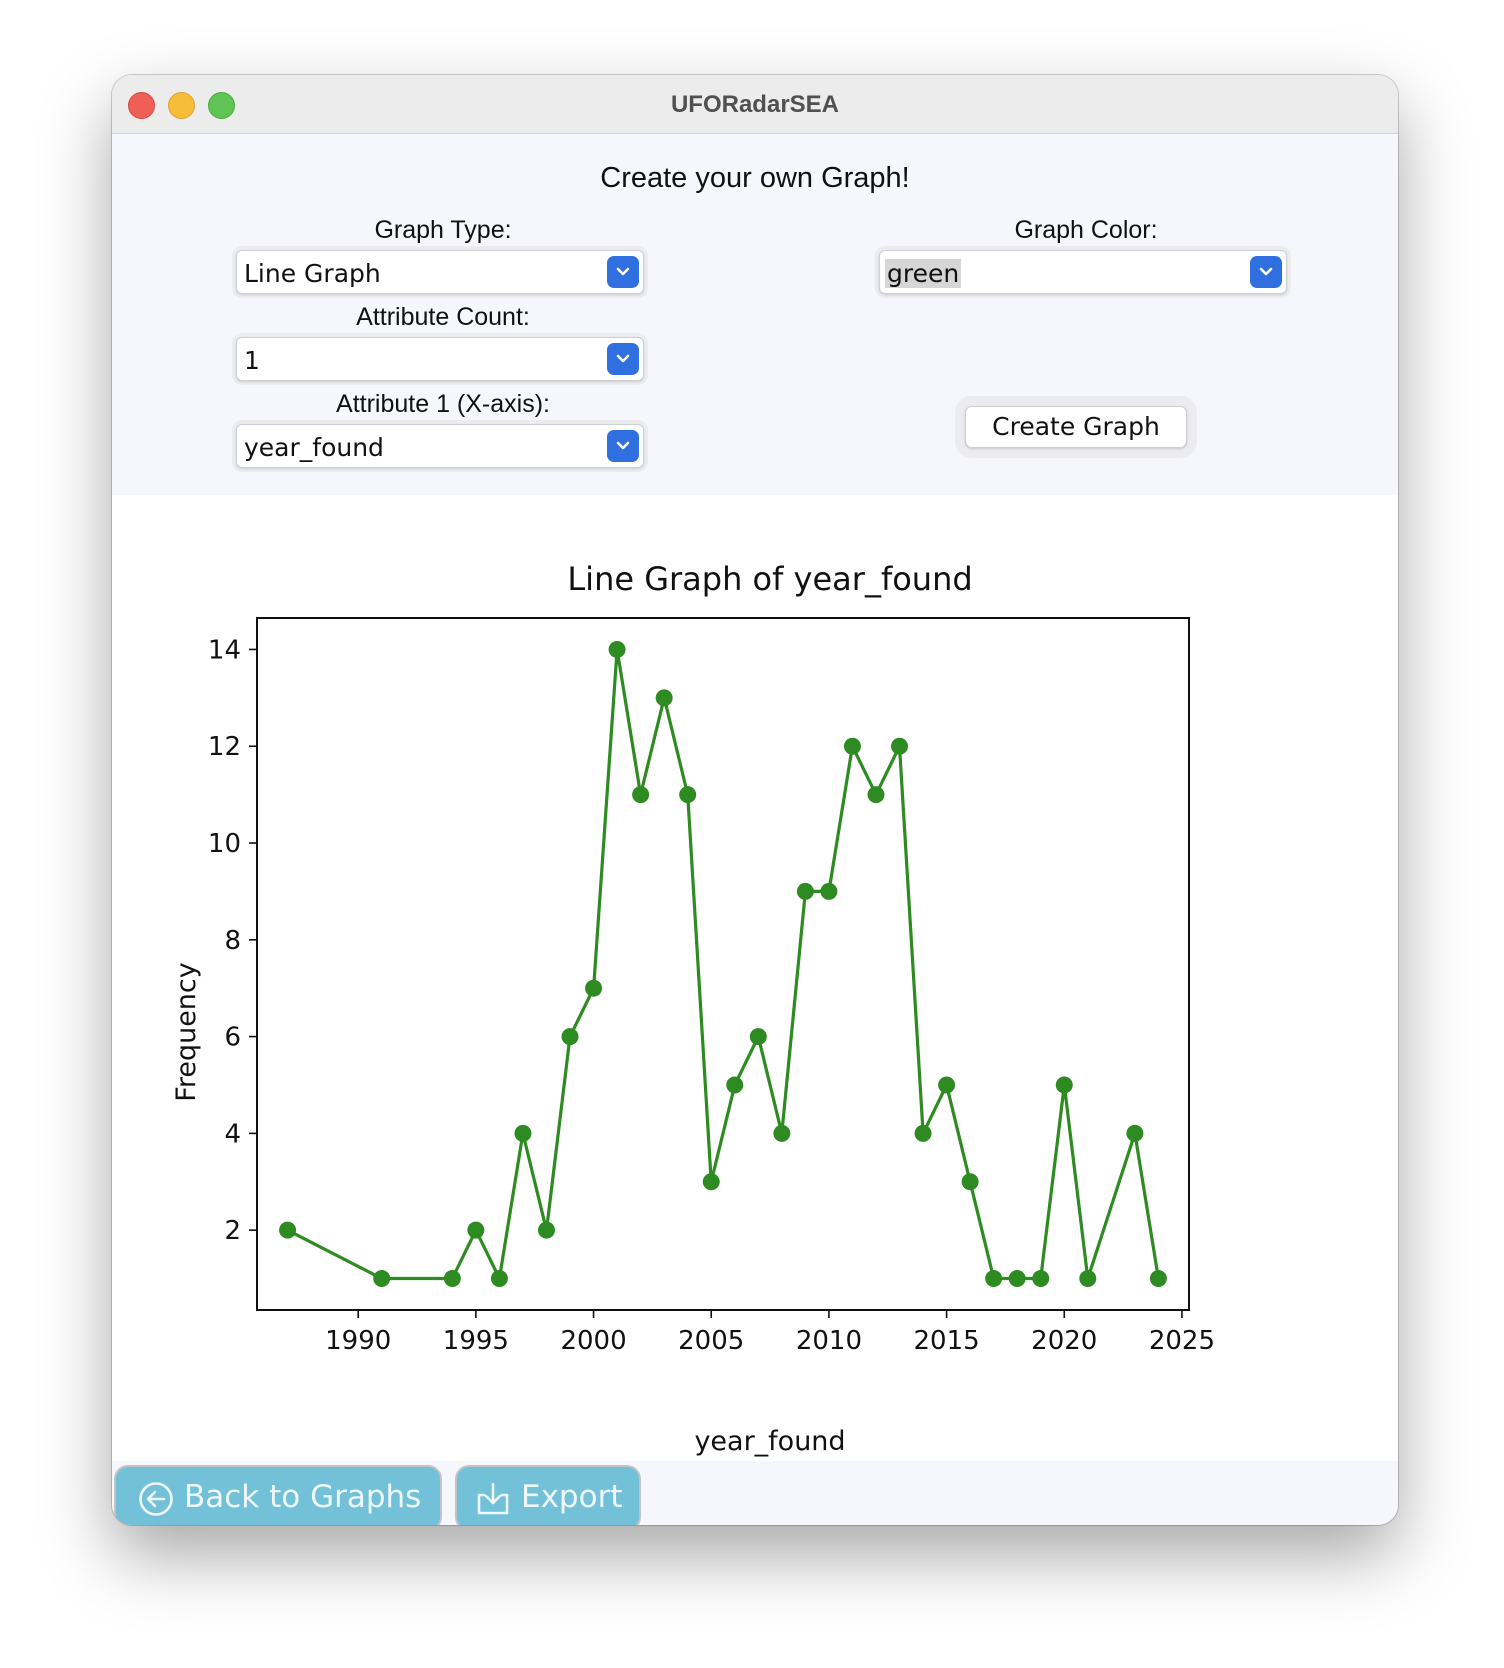  Describe the element at coordinates (769, 579) in the screenshot. I see `chart-title: Line Graph of year_found` at that location.